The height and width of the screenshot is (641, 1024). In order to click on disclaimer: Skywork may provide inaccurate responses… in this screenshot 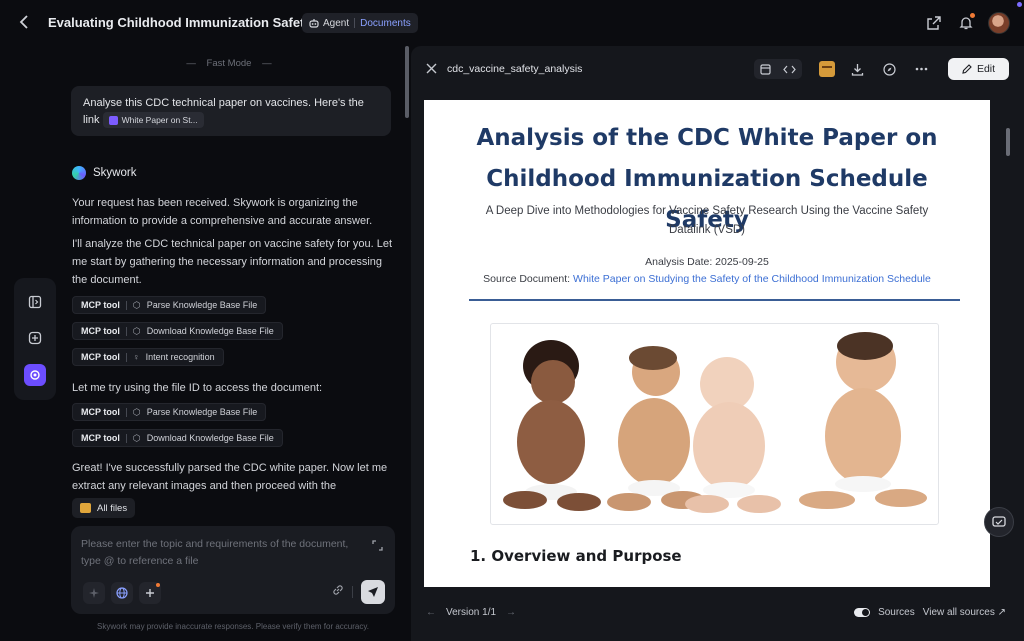, I will do `click(233, 626)`.